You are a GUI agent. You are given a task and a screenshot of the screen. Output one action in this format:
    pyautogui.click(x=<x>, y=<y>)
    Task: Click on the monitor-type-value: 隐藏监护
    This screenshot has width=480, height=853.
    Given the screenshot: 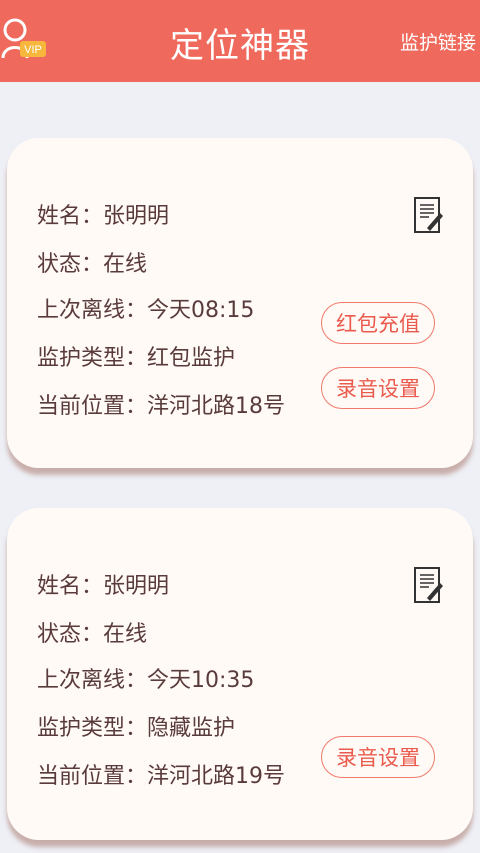 What is the action you would take?
    pyautogui.click(x=191, y=728)
    